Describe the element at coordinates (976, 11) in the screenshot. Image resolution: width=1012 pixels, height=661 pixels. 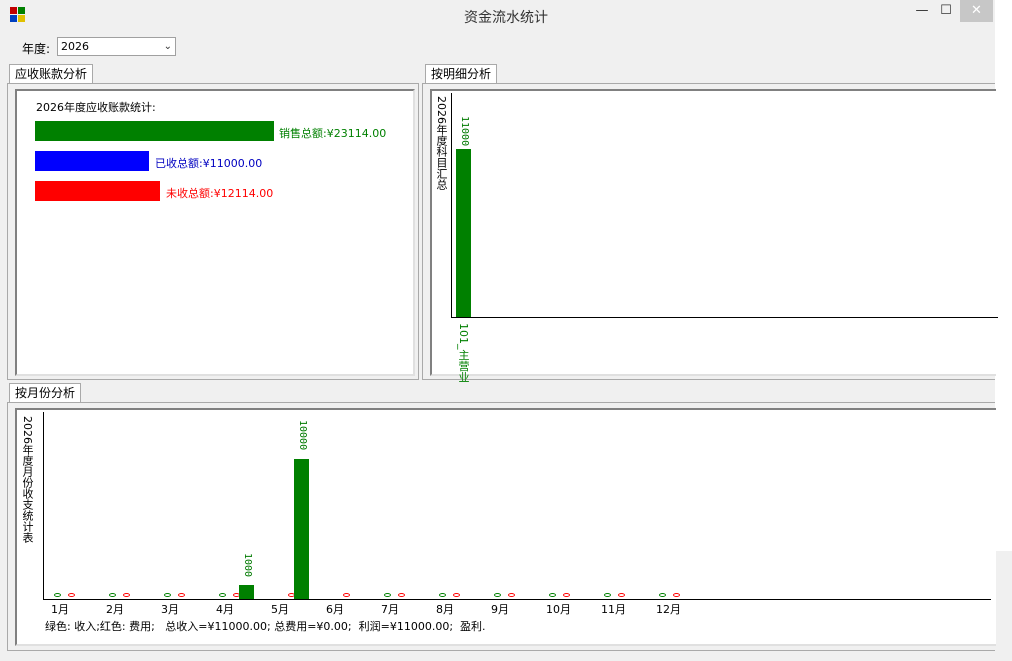
I see `close-button: ✕` at that location.